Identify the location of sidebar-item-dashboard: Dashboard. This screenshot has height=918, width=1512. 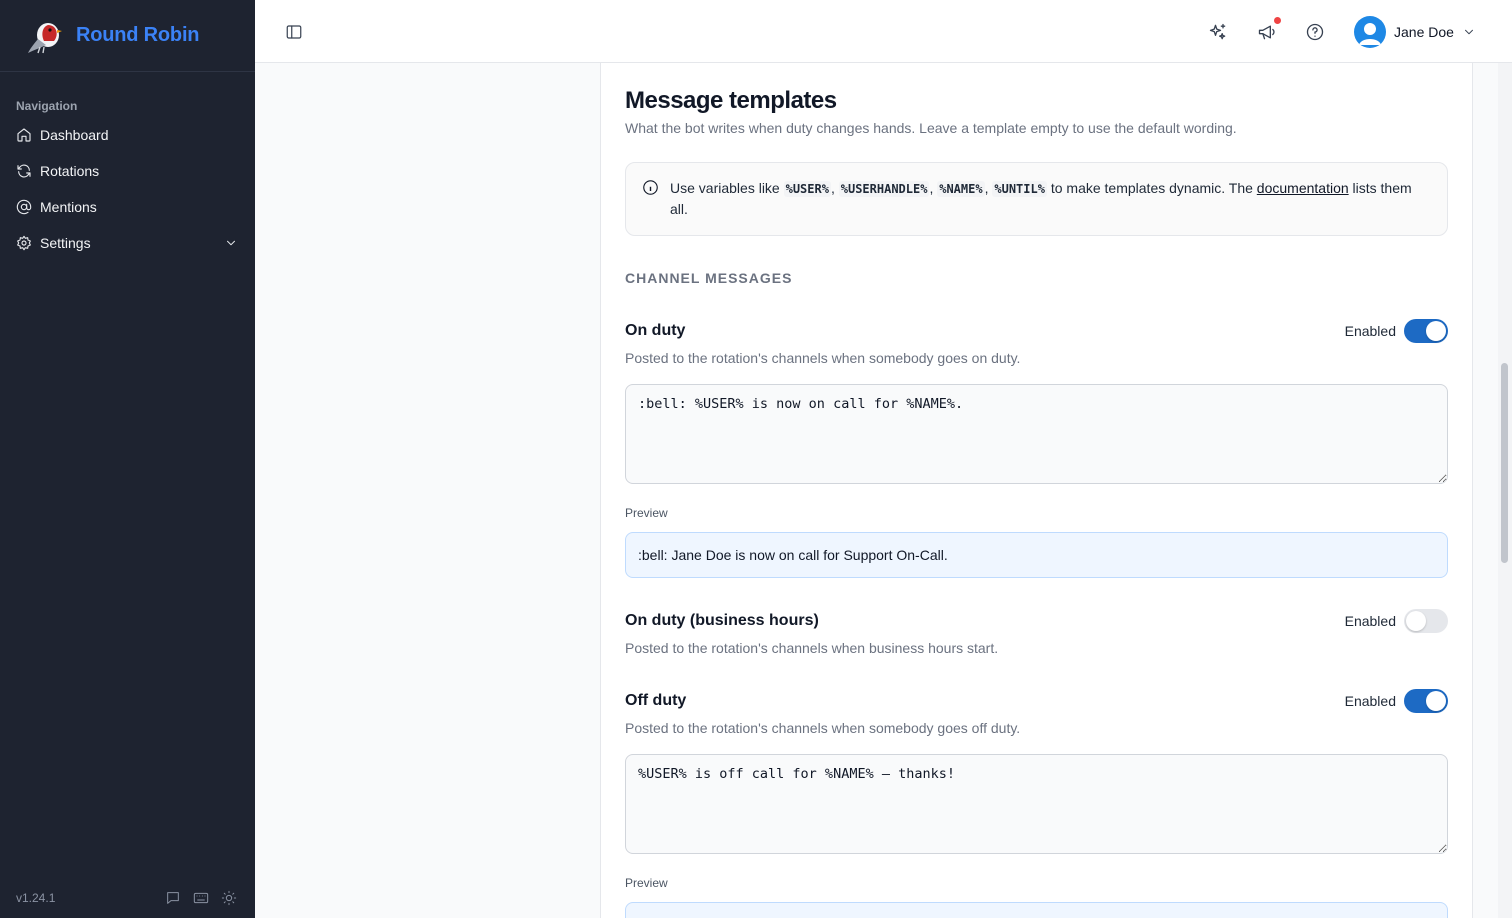
(127, 135).